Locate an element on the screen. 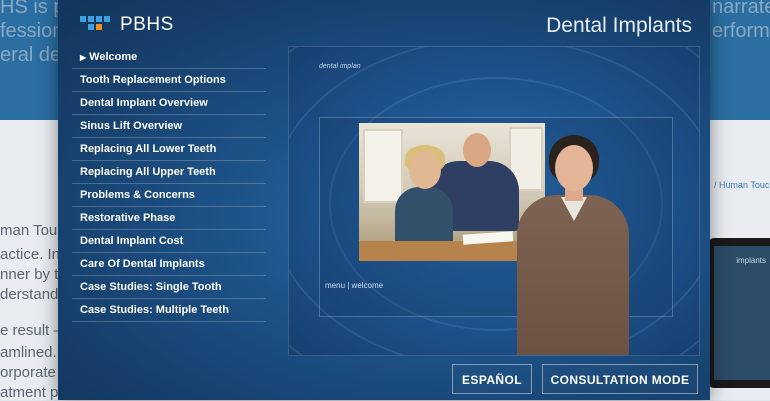 Image resolution: width=770 pixels, height=401 pixels. brand-name: PBHS is located at coordinates (147, 24).